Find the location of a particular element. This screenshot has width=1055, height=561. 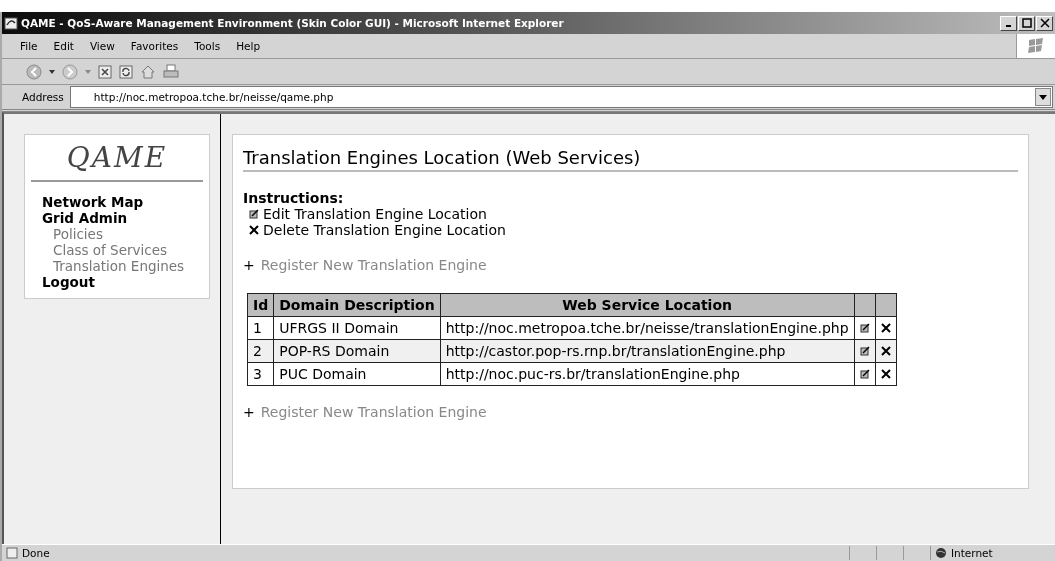

table-cell: 2 is located at coordinates (260, 351).